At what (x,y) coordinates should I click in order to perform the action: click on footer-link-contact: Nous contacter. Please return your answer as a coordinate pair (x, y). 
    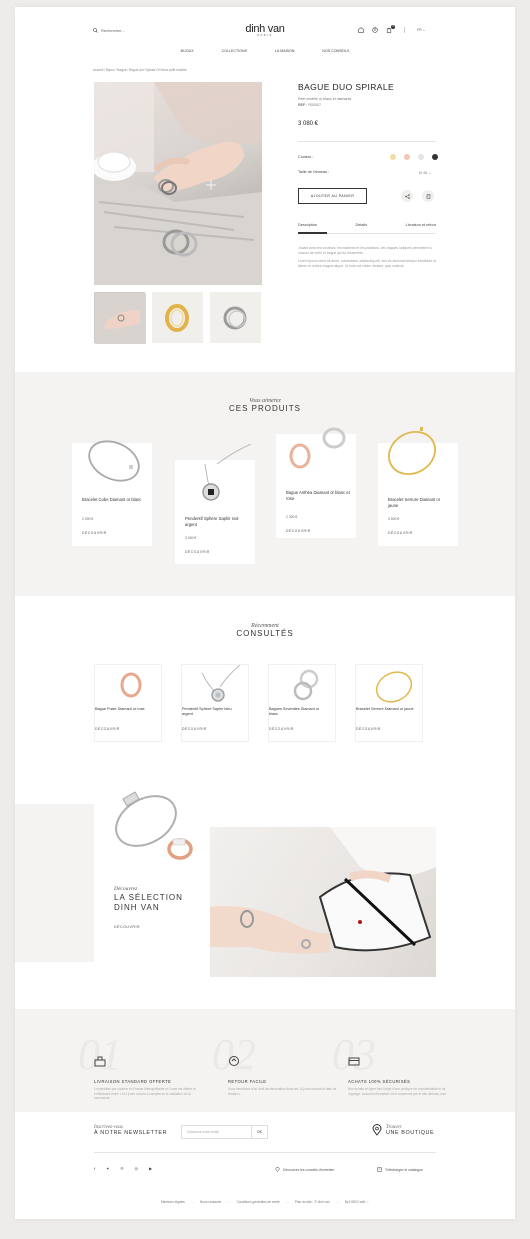
    Looking at the image, I should click on (210, 1202).